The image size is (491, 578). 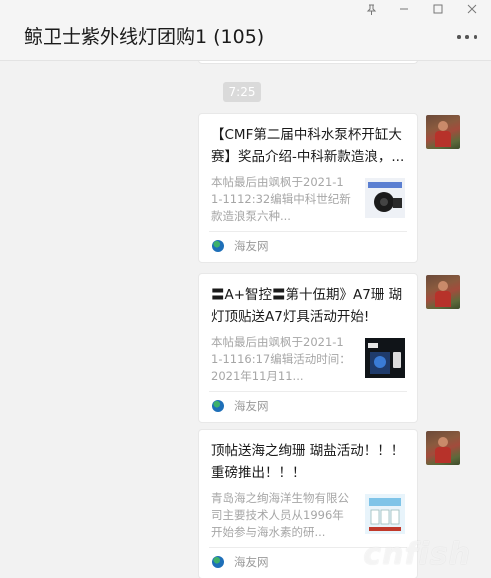 I want to click on link-card-title: 〓A+智控〓第十伍期》A7珊 瑚灯顶贴送A7灯具活动开始!, so click(x=307, y=306).